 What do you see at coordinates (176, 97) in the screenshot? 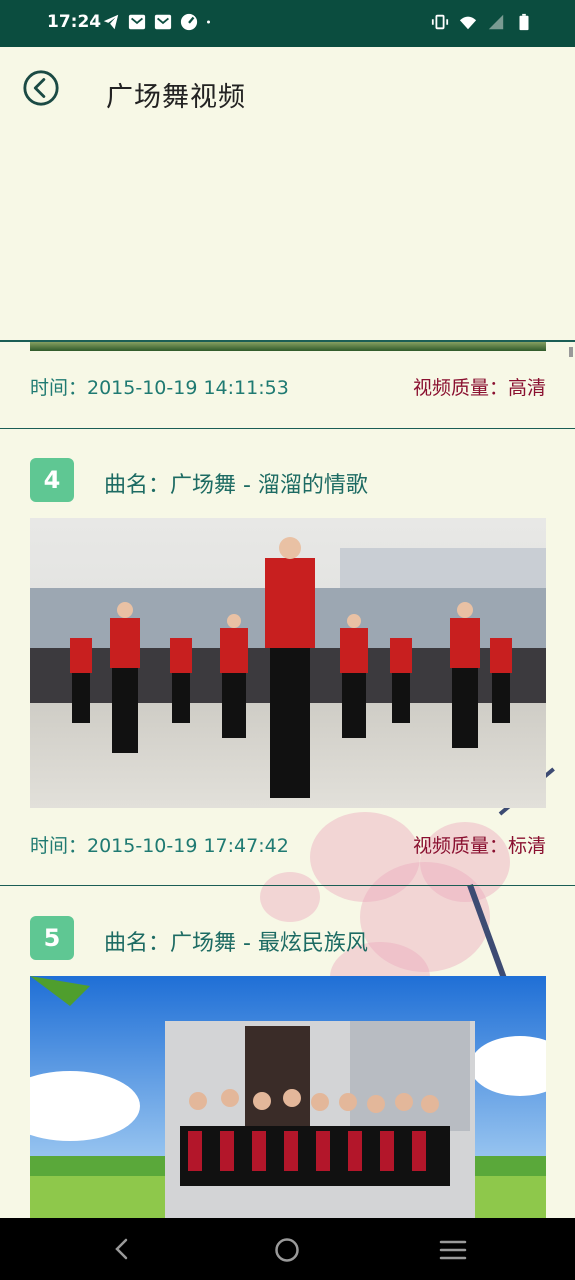
I see `page-title: 广场舞视频` at bounding box center [176, 97].